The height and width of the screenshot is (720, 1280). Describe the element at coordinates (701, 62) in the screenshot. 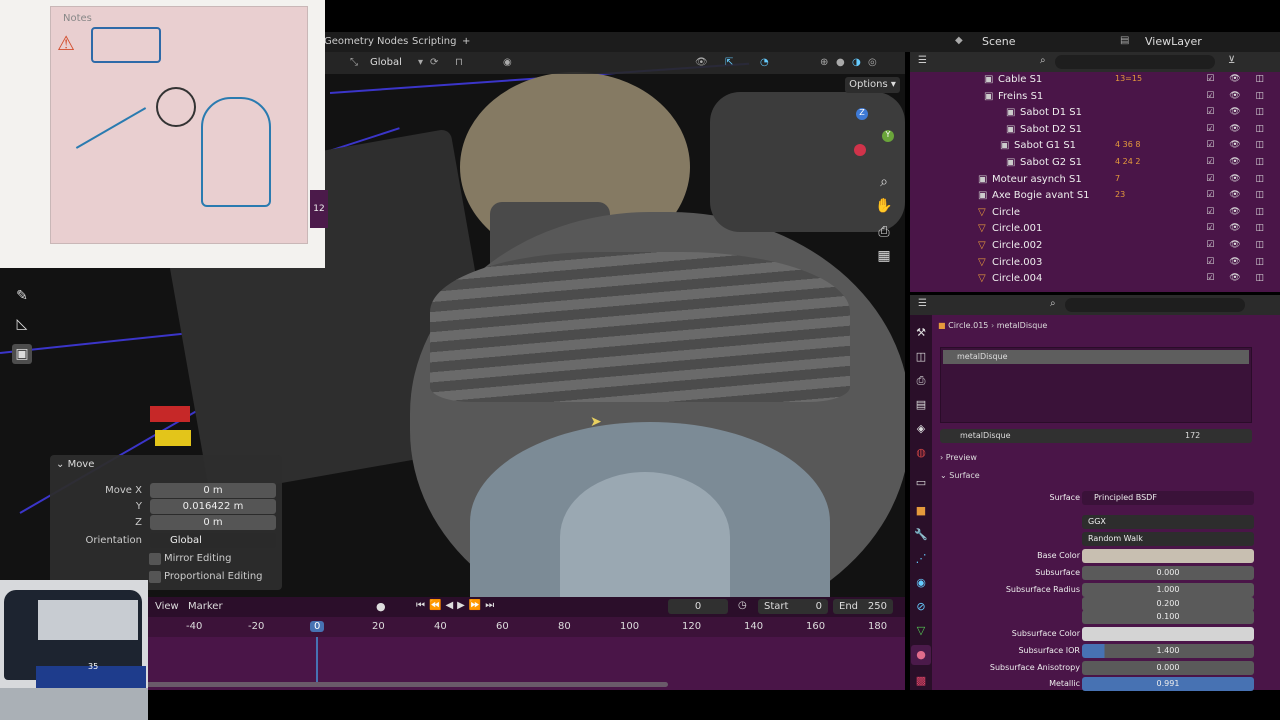

I see `visibility-icon: 👁` at that location.